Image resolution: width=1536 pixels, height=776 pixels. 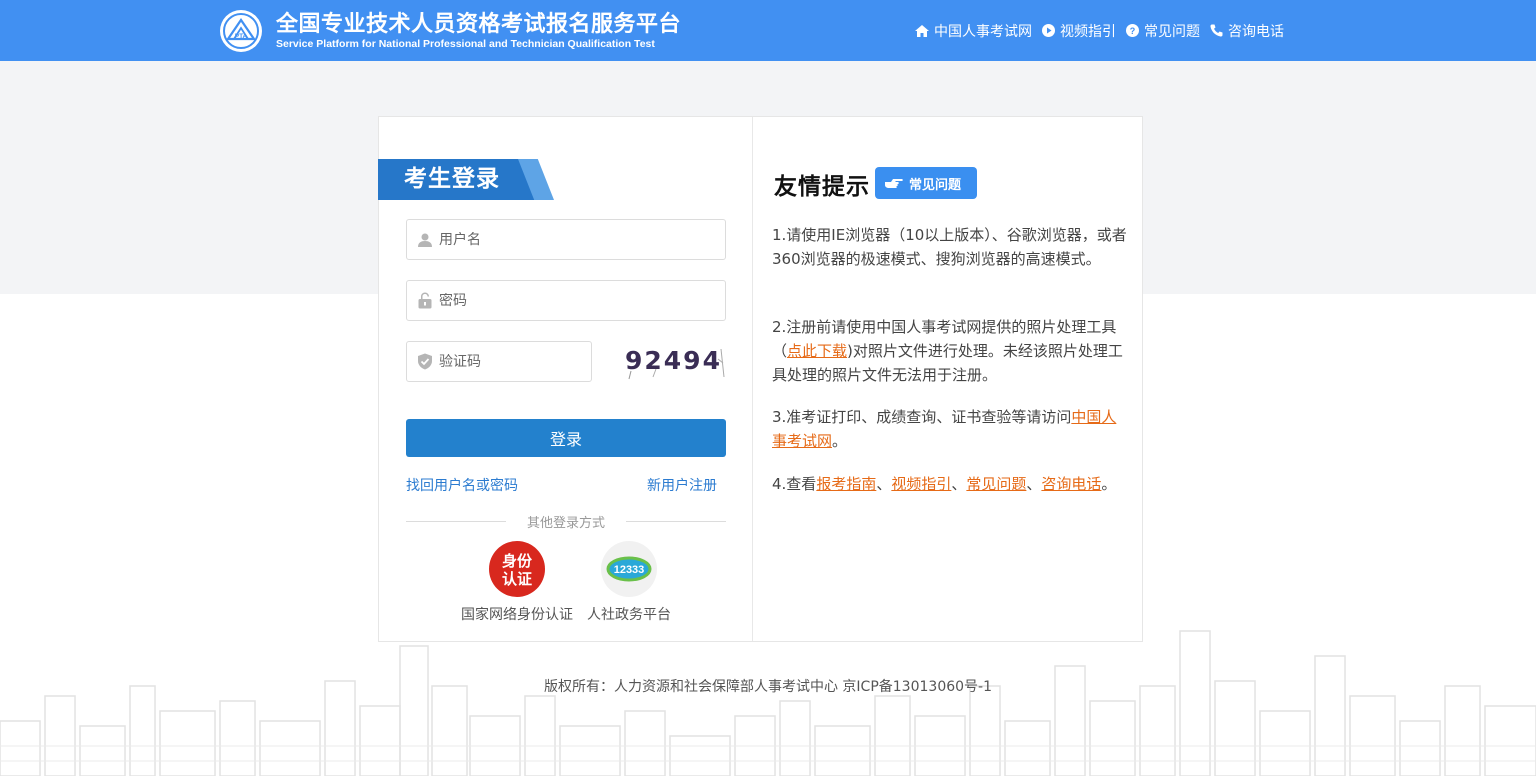 I want to click on svg-text: 身份, so click(x=517, y=561).